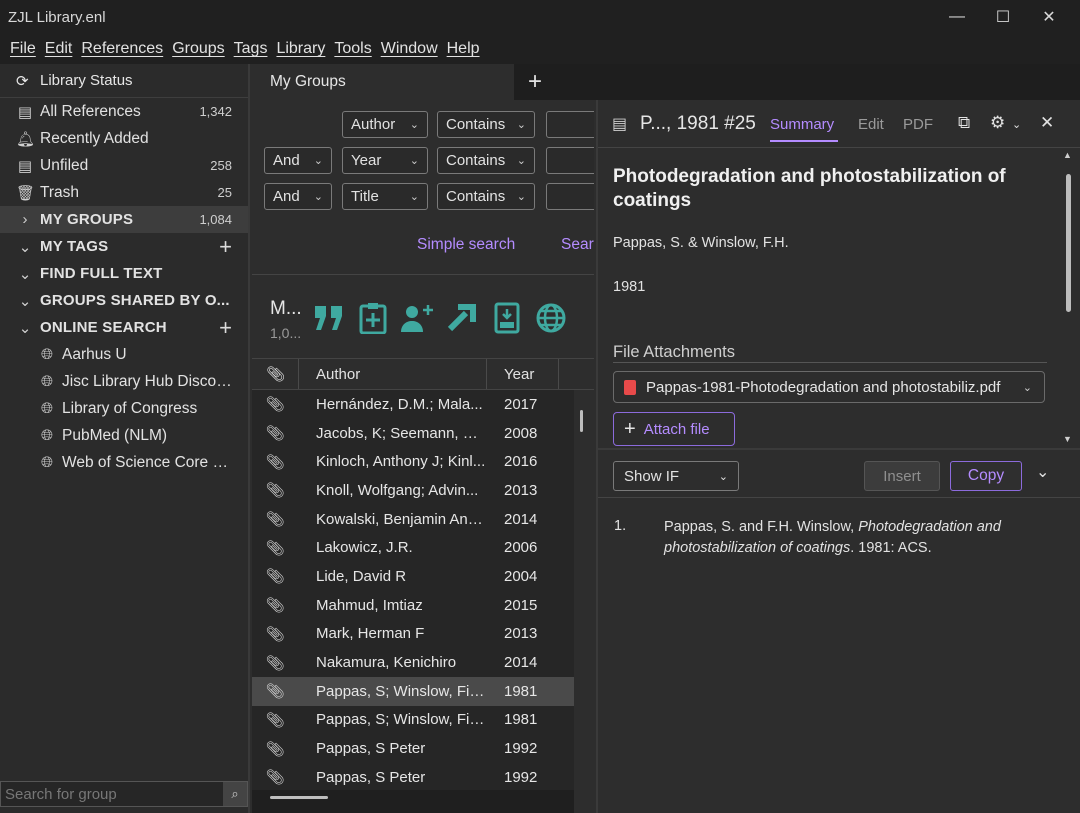  What do you see at coordinates (535, 82) in the screenshot?
I see `add-tab-icon: +` at bounding box center [535, 82].